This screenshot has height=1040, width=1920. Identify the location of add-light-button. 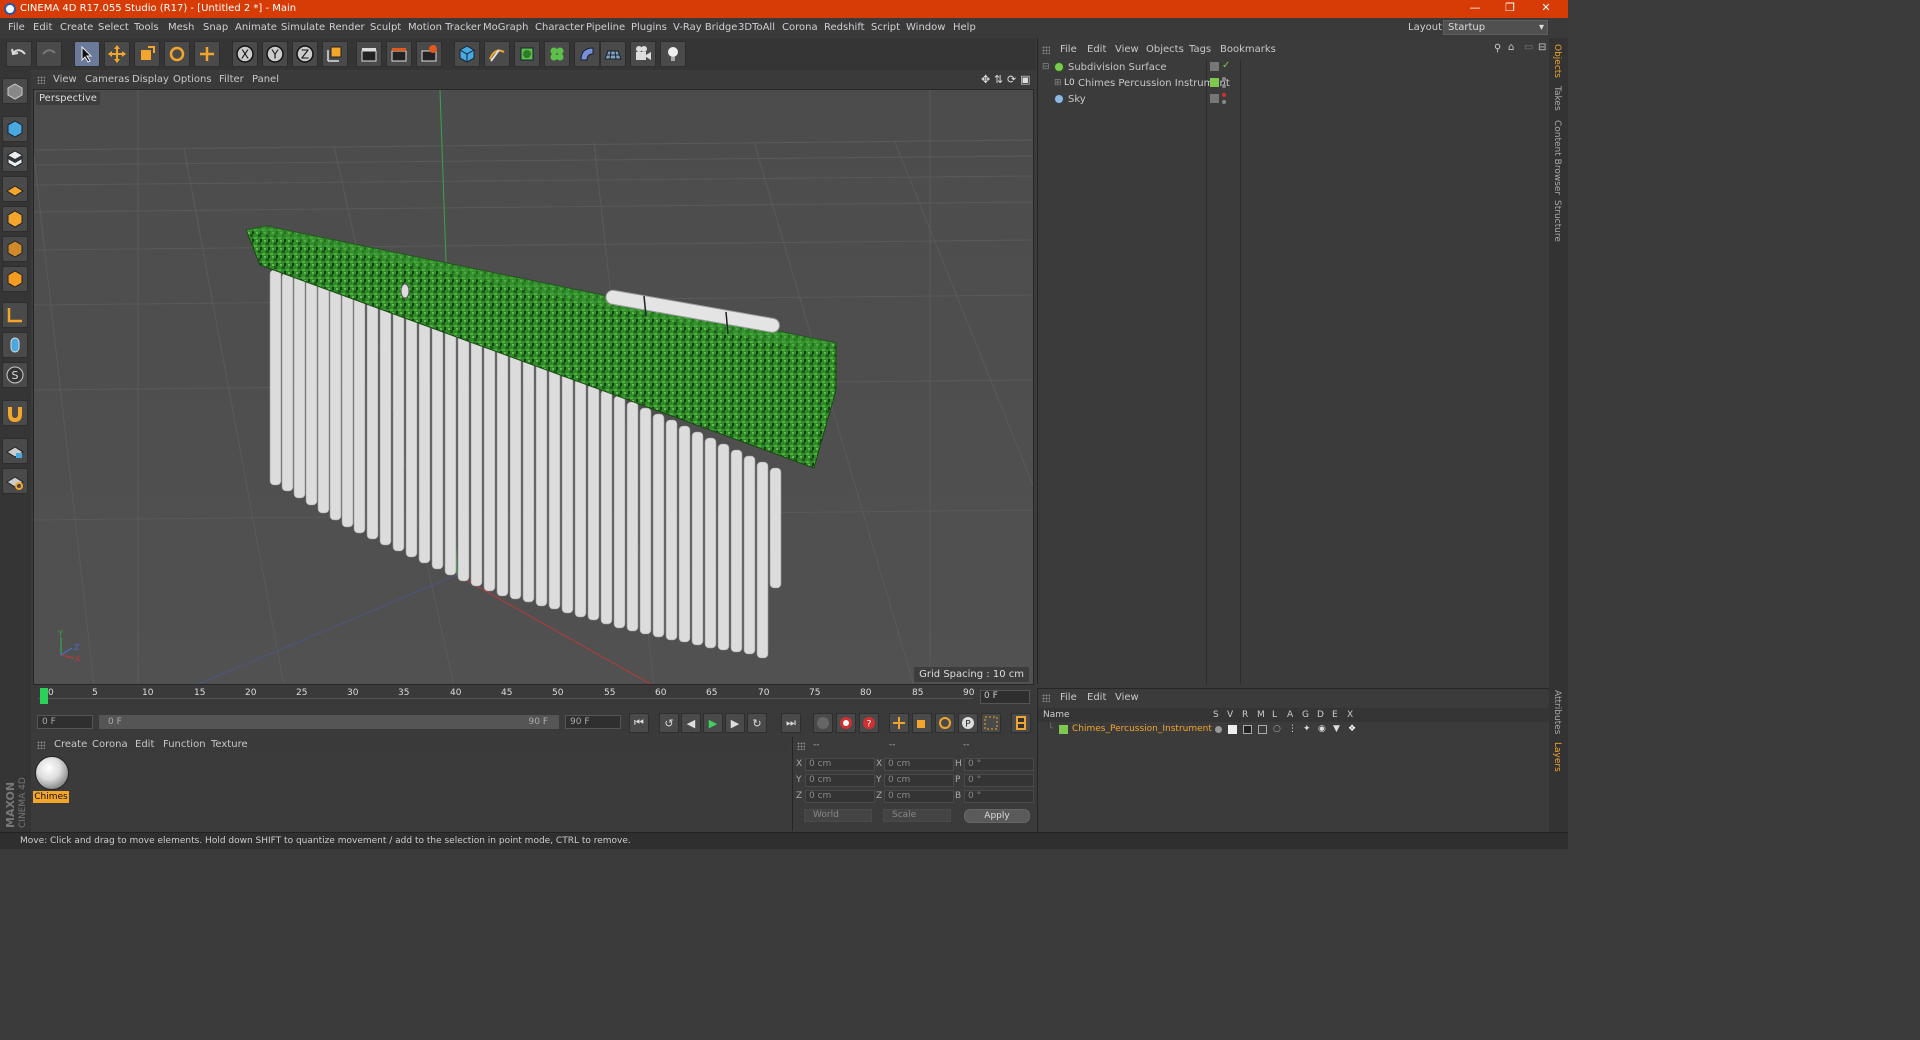
(673, 54).